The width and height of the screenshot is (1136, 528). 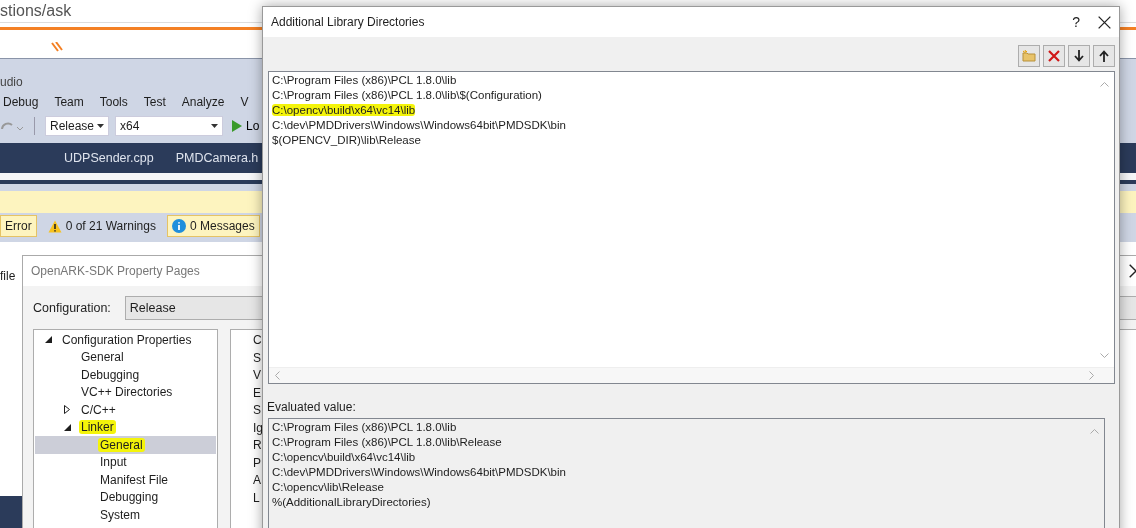 What do you see at coordinates (257, 341) in the screenshot?
I see `property-name: C` at bounding box center [257, 341].